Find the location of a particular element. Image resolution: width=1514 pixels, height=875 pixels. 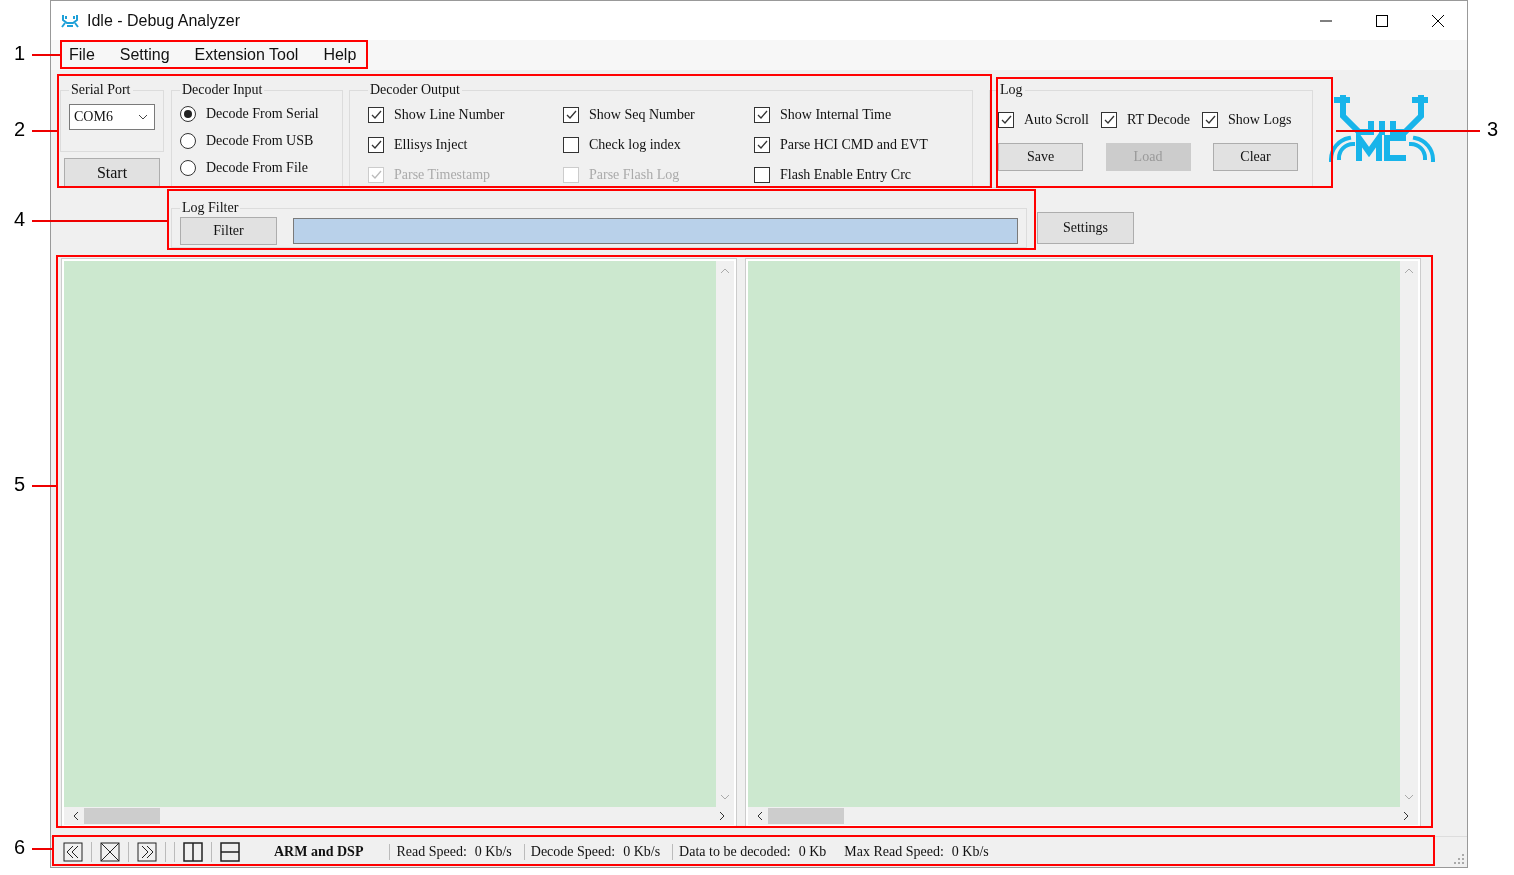

filter-button: Filter is located at coordinates (228, 230).